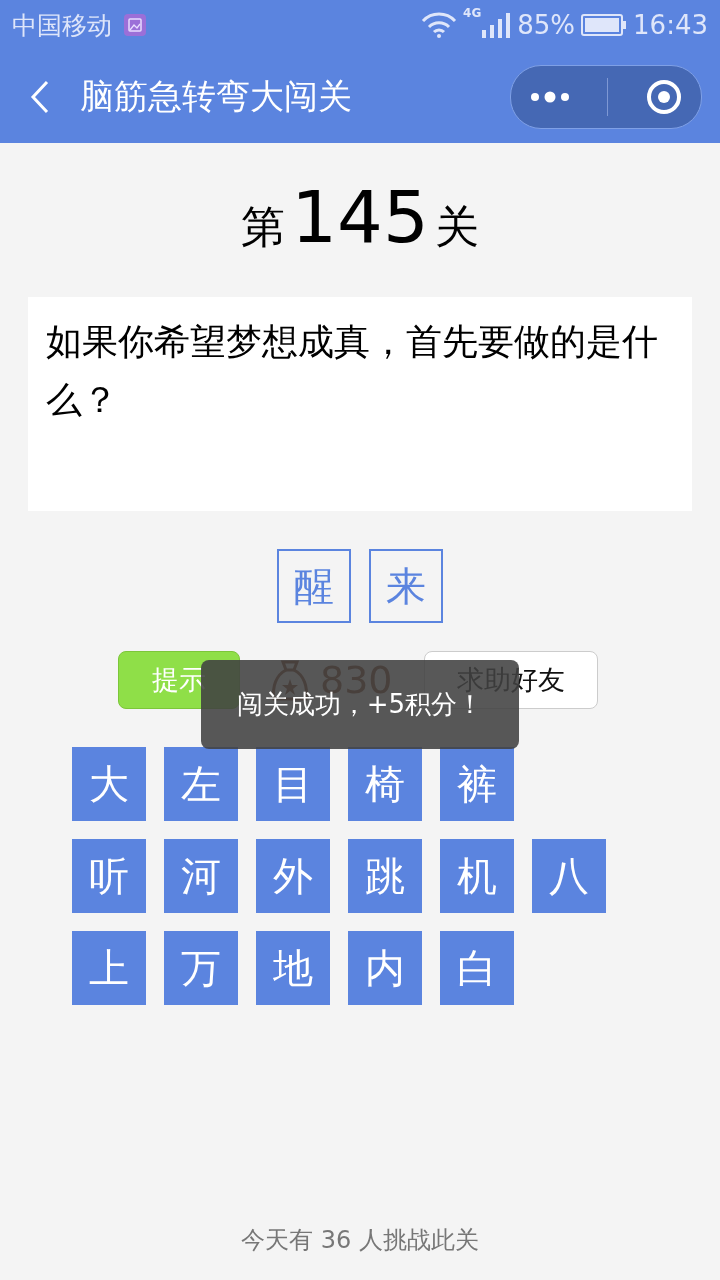 The image size is (720, 1280). Describe the element at coordinates (406, 586) in the screenshot. I see `answer-slot: 来` at that location.